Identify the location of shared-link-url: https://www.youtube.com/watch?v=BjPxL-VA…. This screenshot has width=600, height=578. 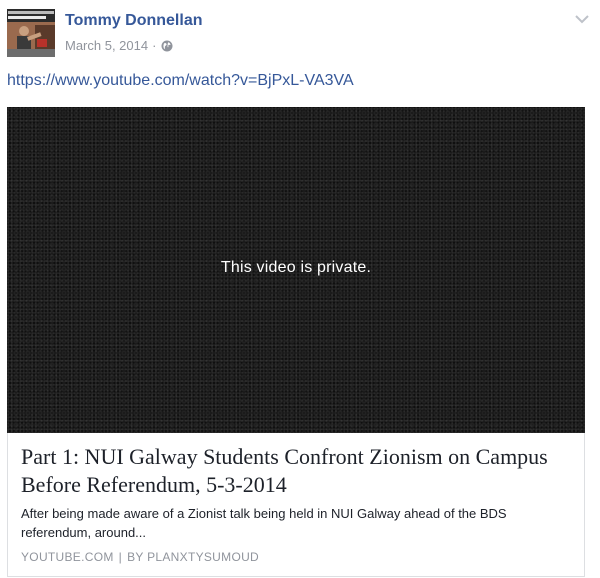
(180, 81).